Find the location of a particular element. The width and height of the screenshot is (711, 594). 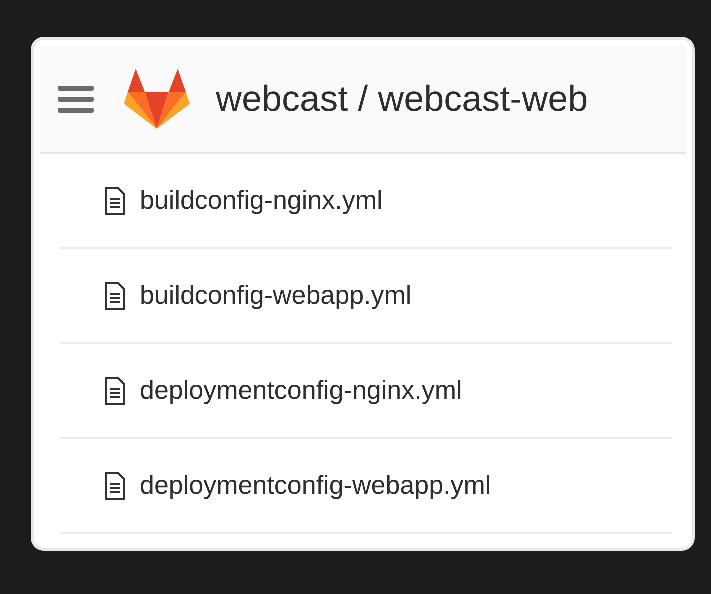

project-title: webcast / webcast-web is located at coordinates (402, 99).